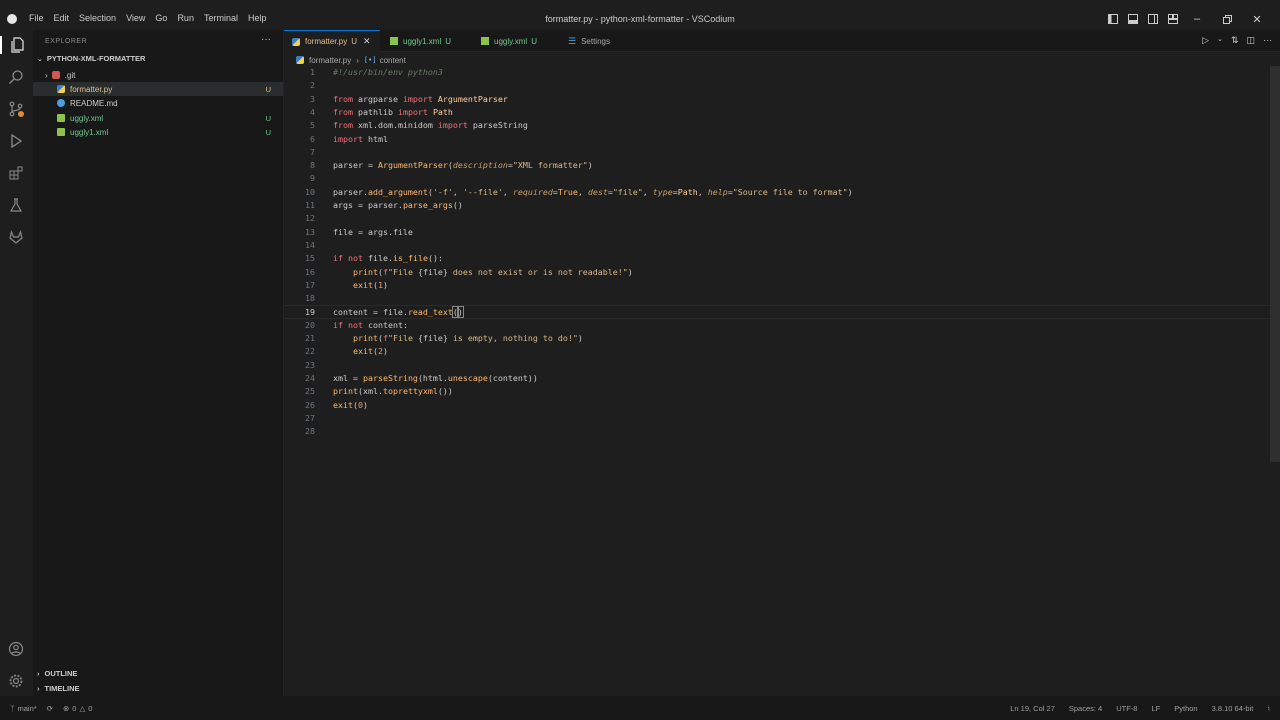 The height and width of the screenshot is (720, 1280). Describe the element at coordinates (310, 364) in the screenshot. I see `line-number: 23` at that location.